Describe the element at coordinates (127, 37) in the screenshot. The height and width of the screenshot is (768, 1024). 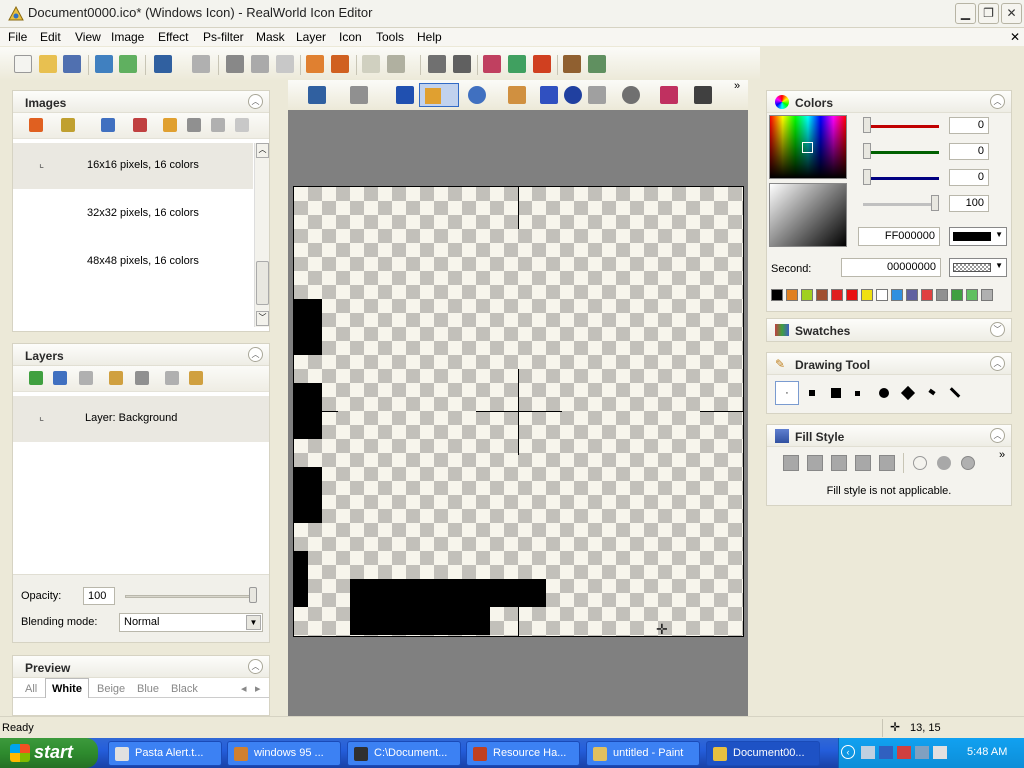
I see `menu-image: Image` at that location.